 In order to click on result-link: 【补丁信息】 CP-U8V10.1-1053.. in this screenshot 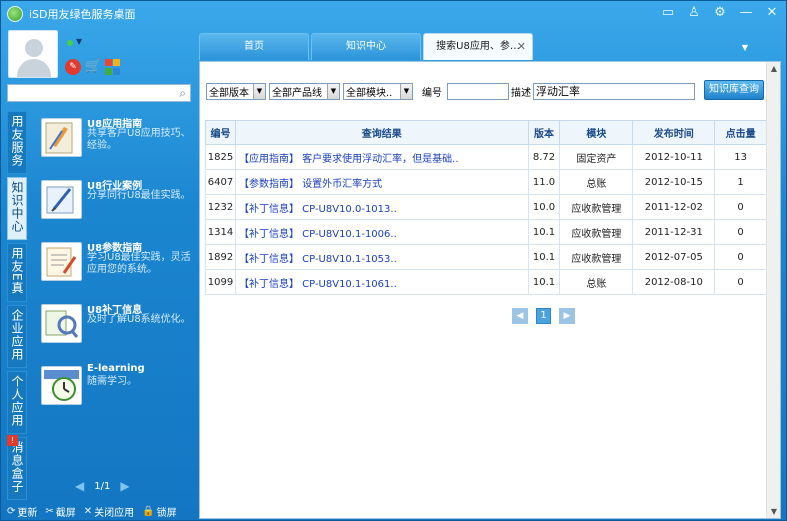, I will do `click(381, 257)`.